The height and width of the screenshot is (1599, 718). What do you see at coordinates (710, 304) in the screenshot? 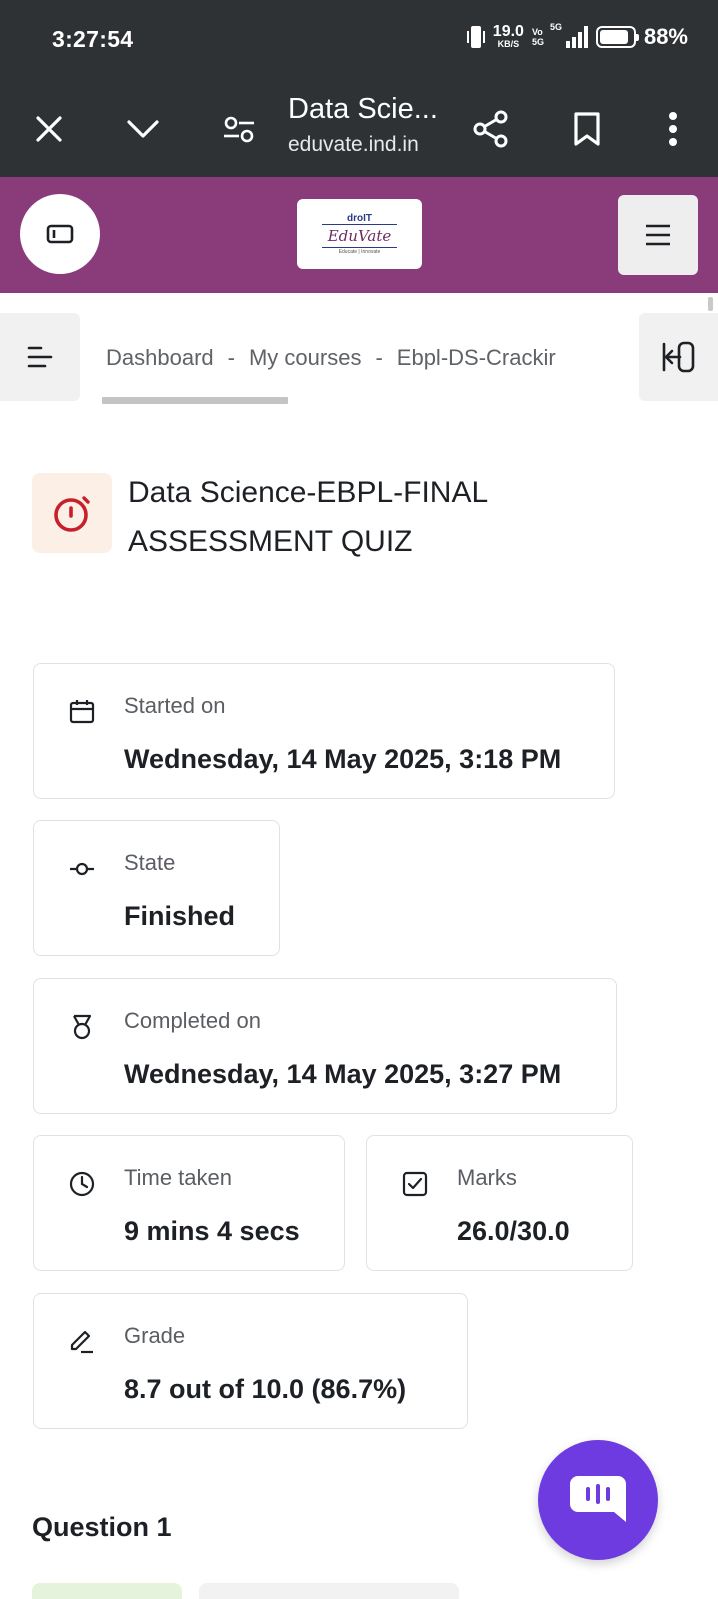
I see `page-scrollbar` at bounding box center [710, 304].